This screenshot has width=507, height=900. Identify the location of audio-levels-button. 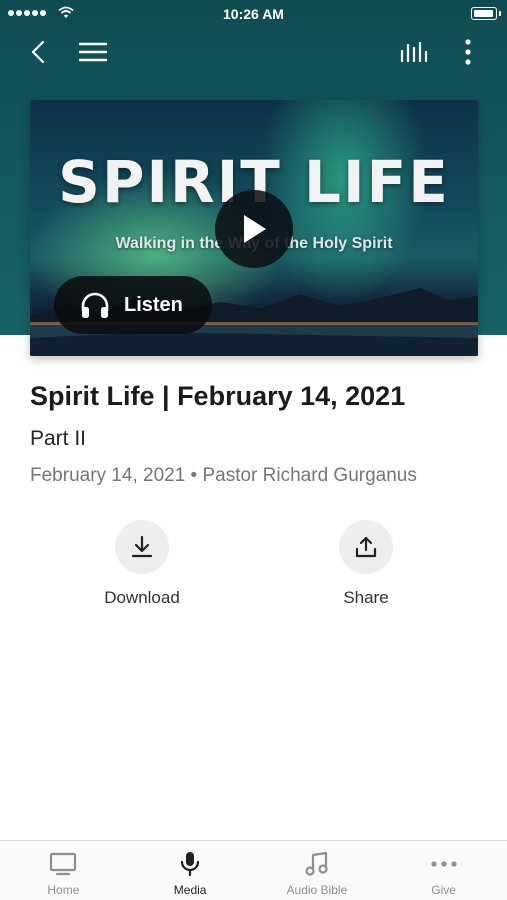
(414, 52).